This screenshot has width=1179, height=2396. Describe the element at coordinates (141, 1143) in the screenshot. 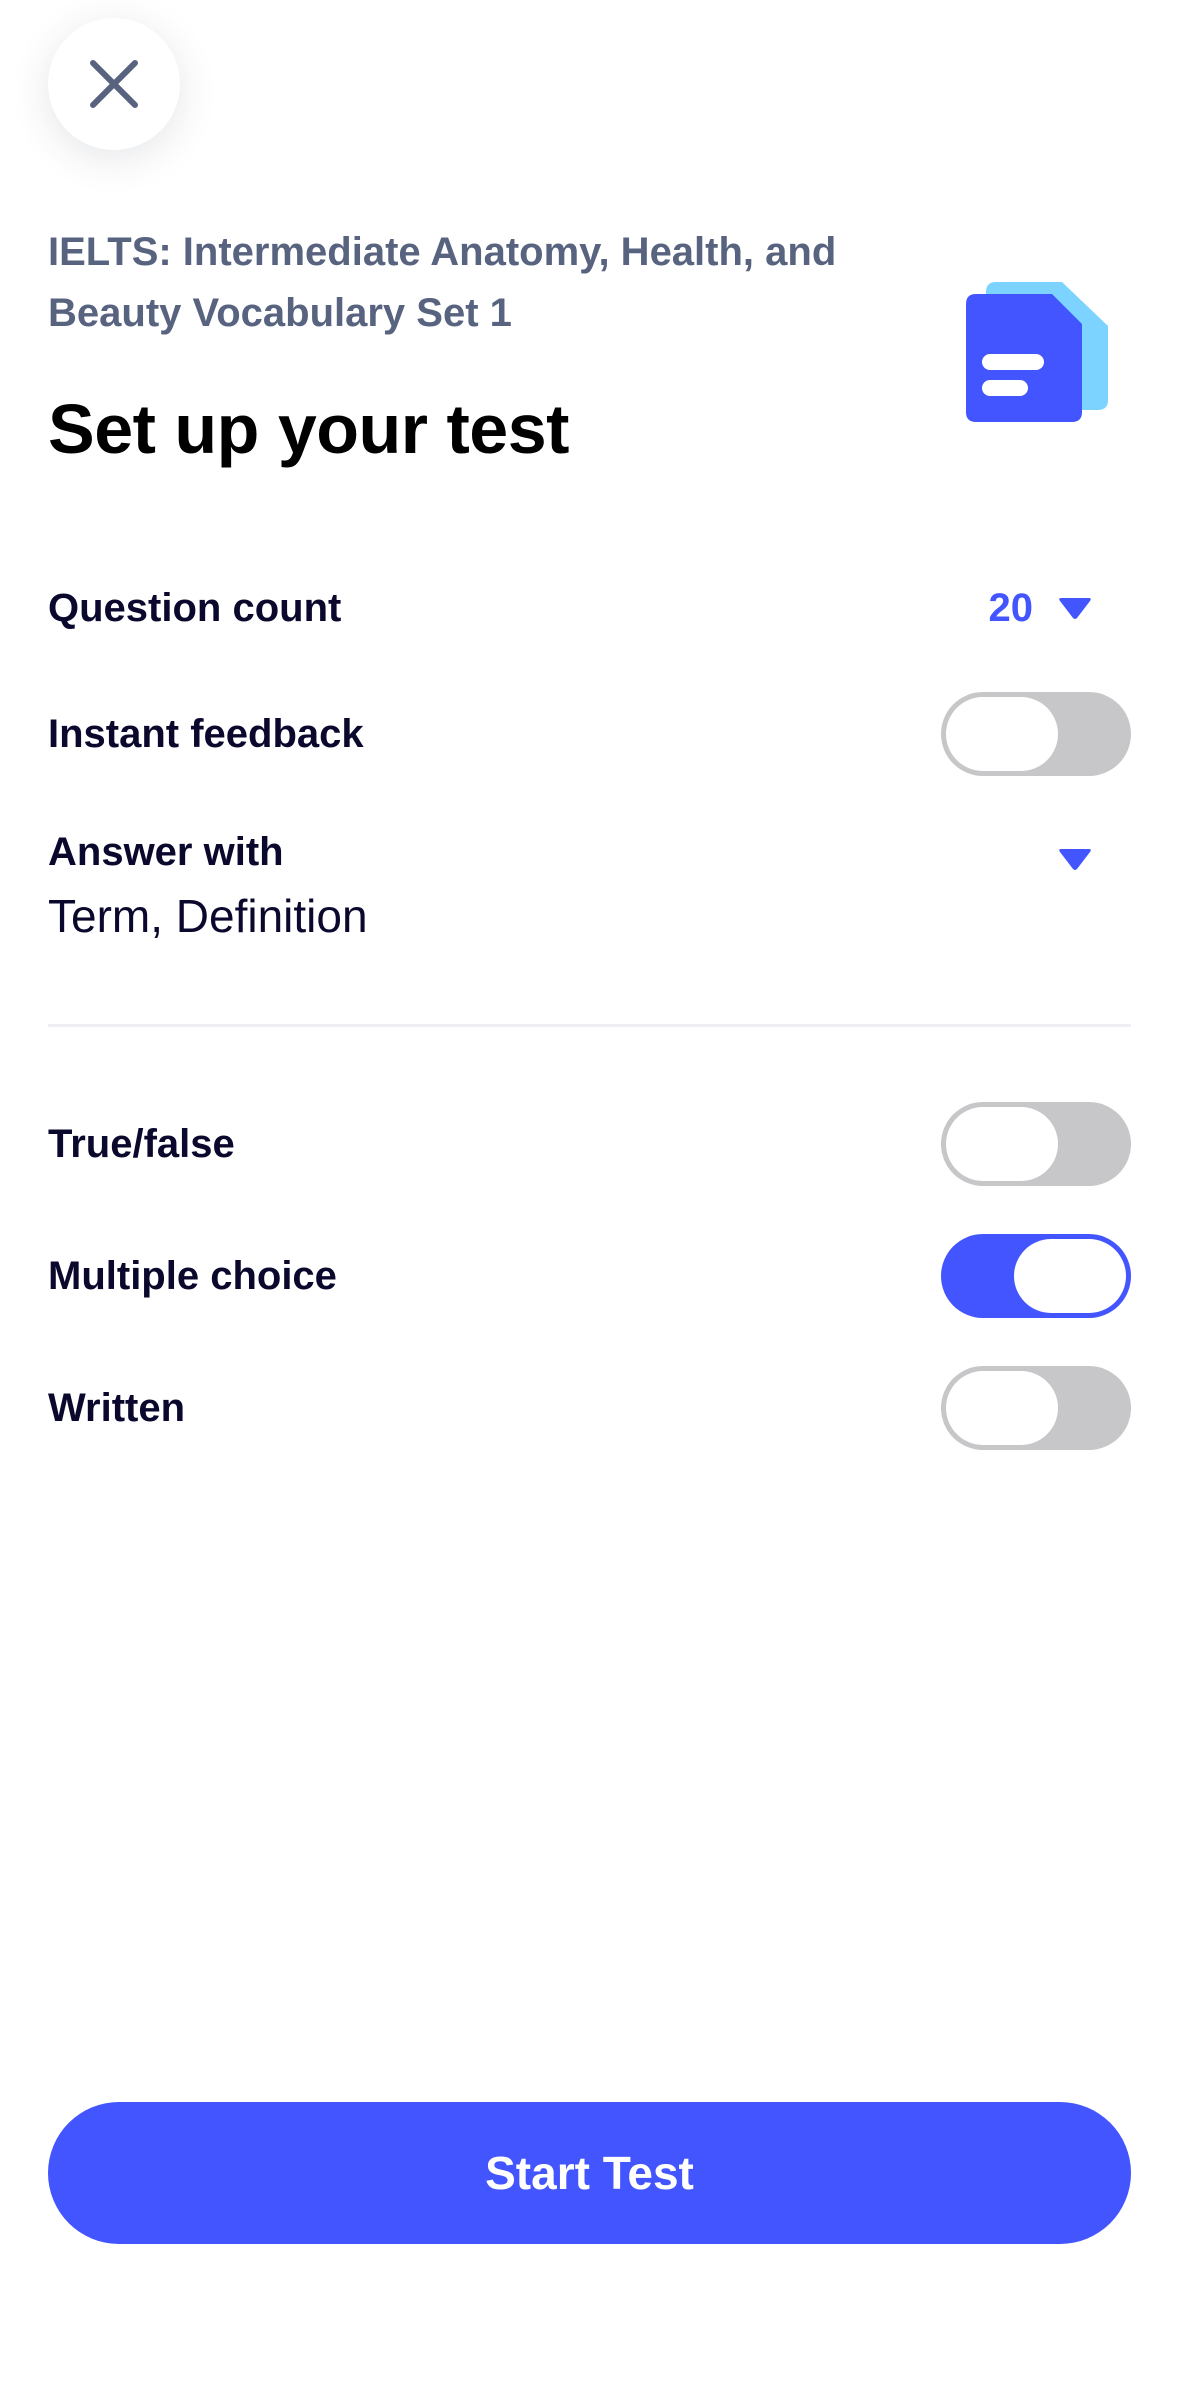

I see `true-false-label: True/false` at that location.